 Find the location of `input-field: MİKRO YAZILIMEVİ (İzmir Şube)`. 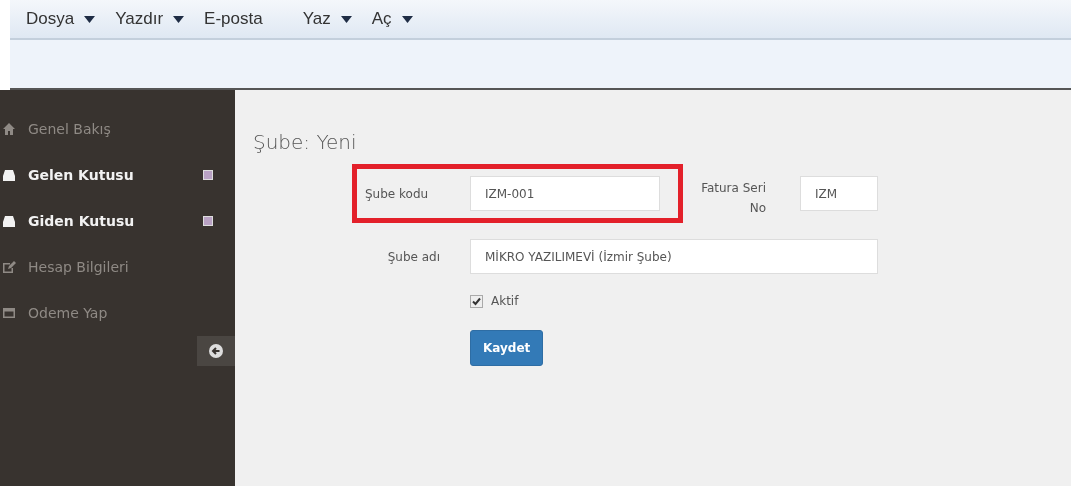

input-field: MİKRO YAZILIMEVİ (İzmir Şube) is located at coordinates (674, 256).